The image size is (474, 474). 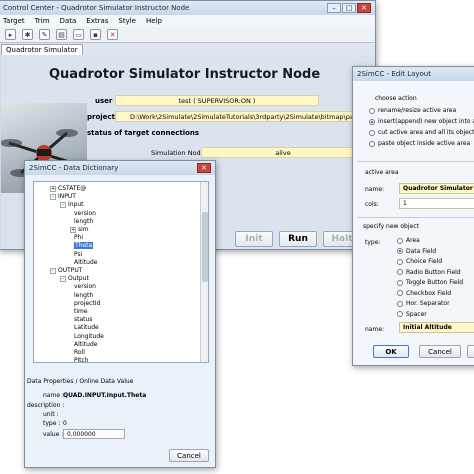 What do you see at coordinates (104, 101) in the screenshot?
I see `user-label: user` at bounding box center [104, 101].